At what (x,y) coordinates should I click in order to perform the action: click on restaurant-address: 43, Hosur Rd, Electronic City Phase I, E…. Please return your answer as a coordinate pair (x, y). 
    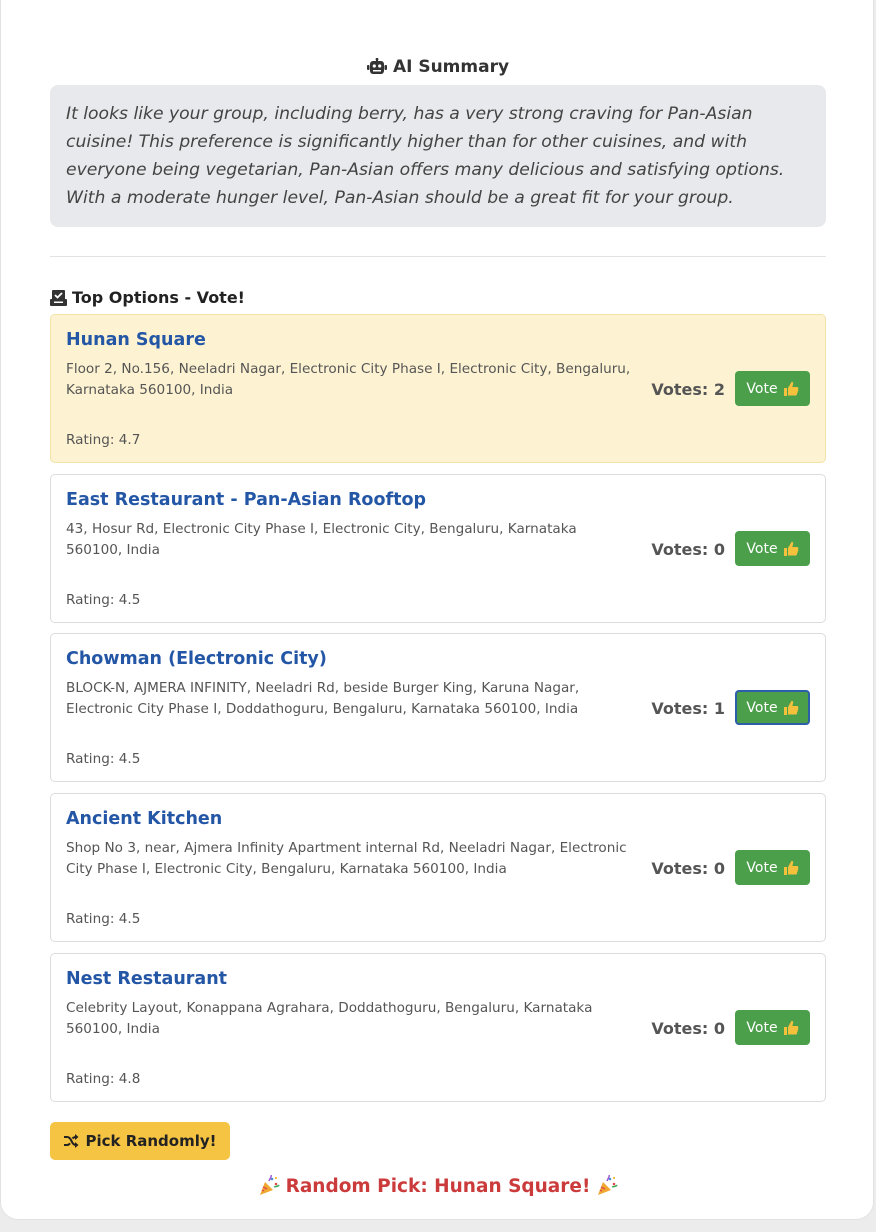
    Looking at the image, I should click on (321, 539).